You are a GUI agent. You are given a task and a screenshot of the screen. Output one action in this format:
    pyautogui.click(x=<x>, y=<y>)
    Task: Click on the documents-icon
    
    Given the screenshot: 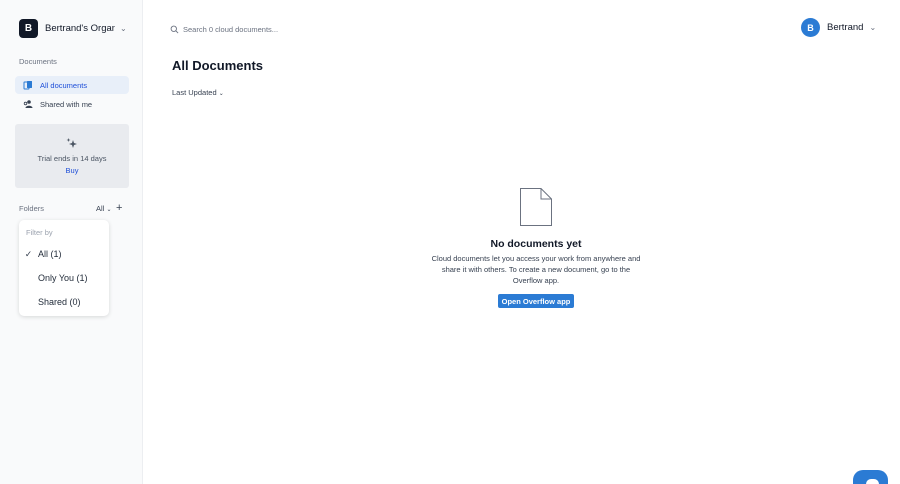 What is the action you would take?
    pyautogui.click(x=28, y=85)
    